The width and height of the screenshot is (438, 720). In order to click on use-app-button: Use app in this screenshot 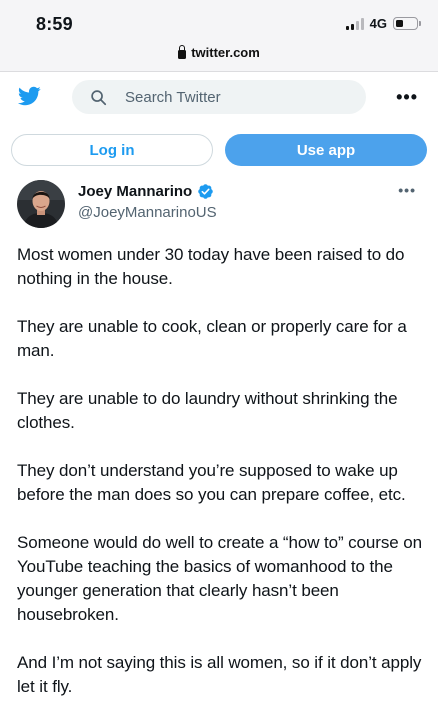, I will do `click(326, 150)`.